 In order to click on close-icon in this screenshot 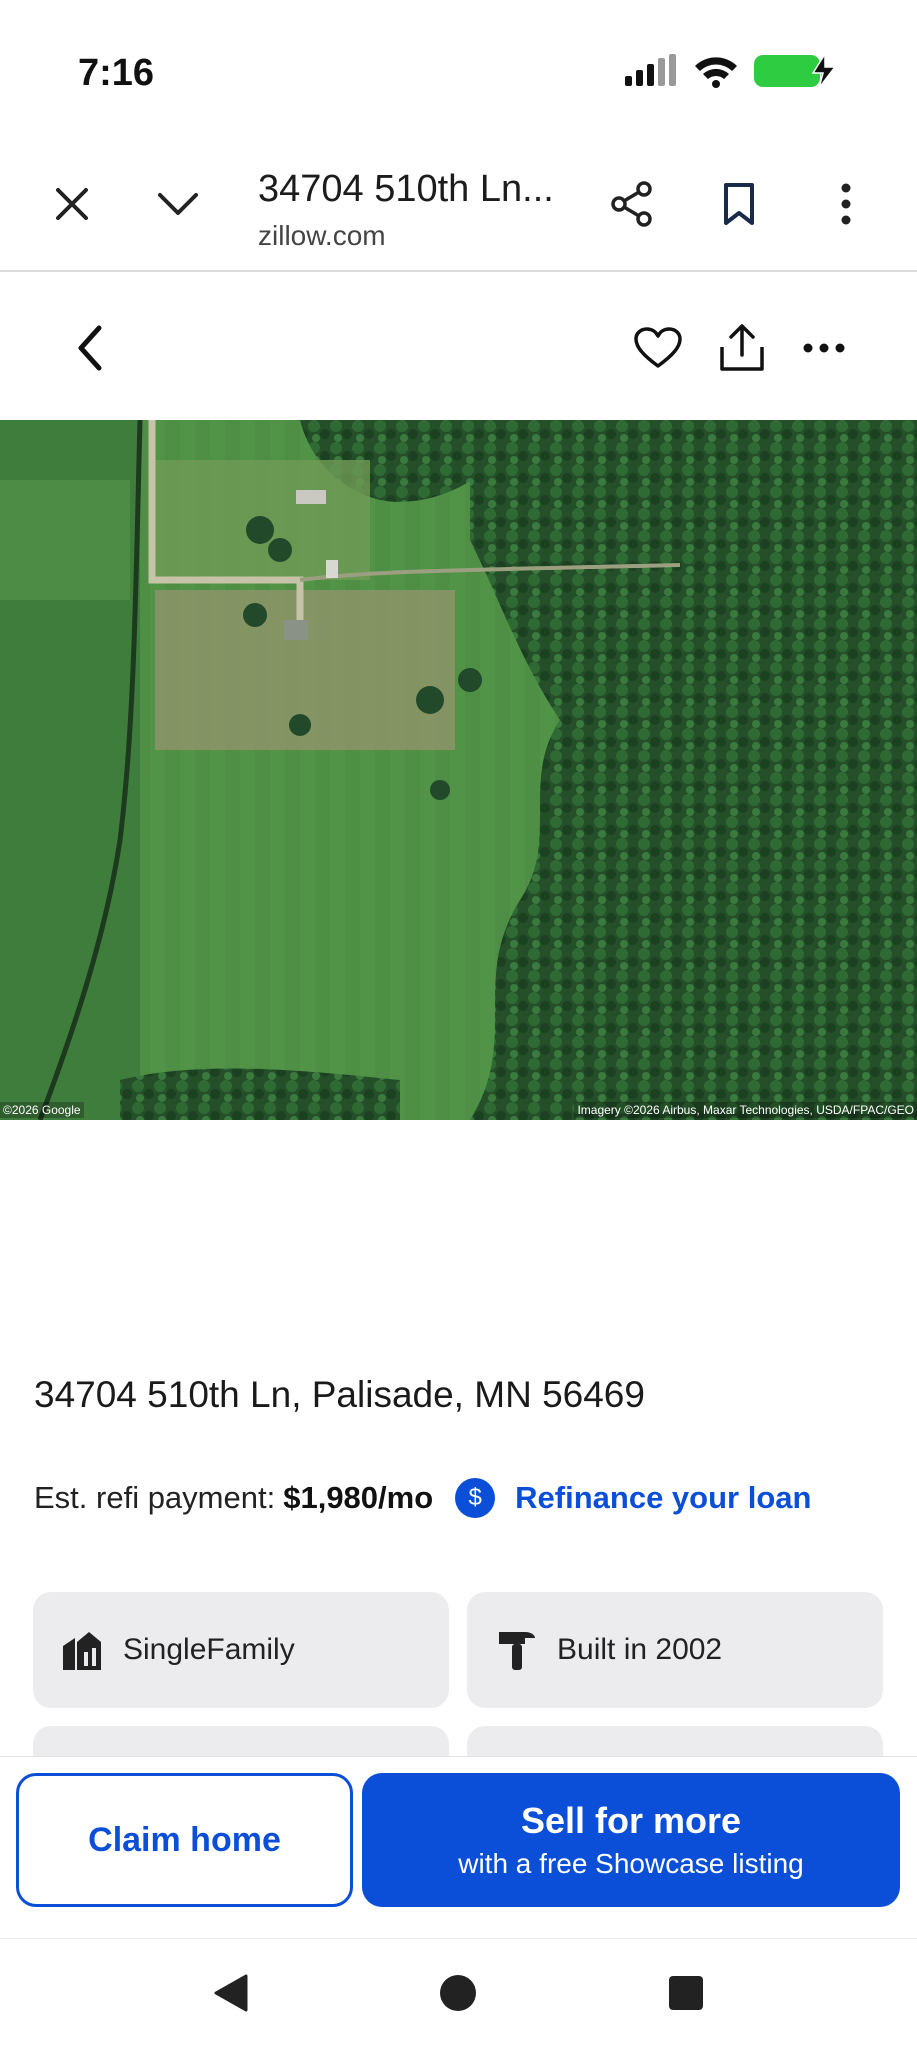, I will do `click(72, 204)`.